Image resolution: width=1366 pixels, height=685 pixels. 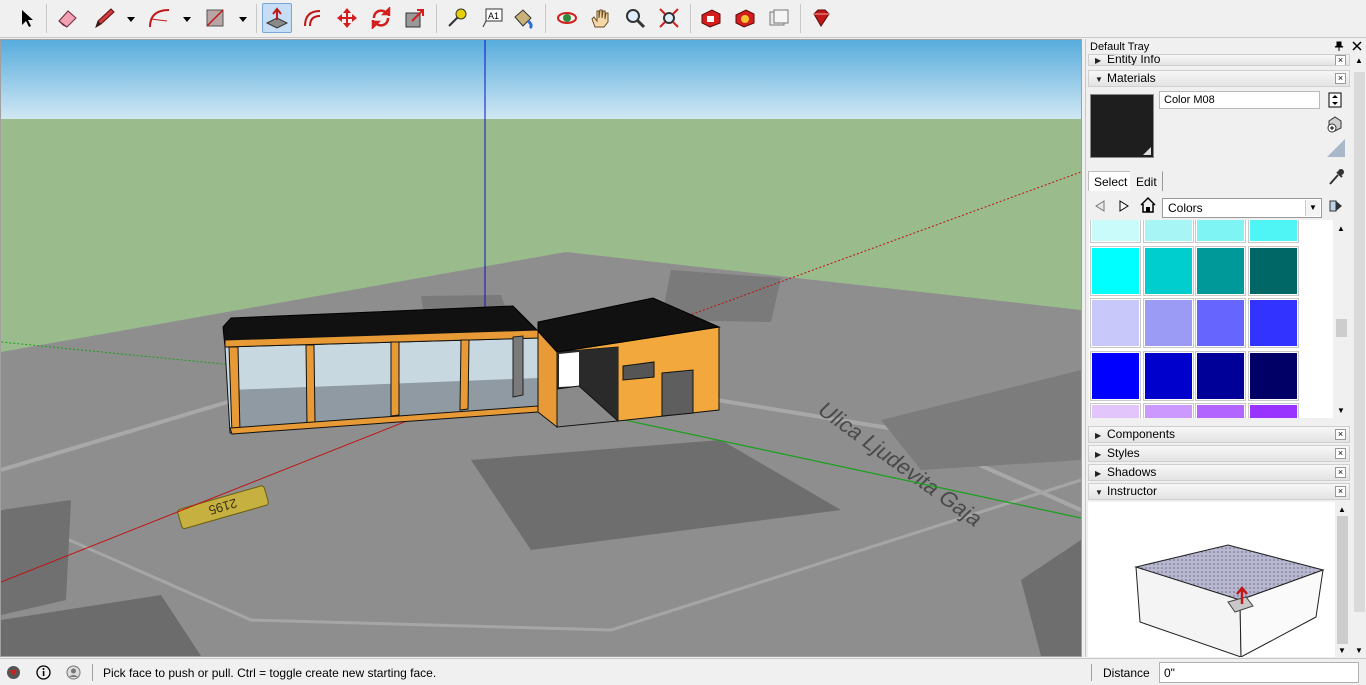 What do you see at coordinates (215, 18) in the screenshot?
I see `rectangle-icon` at bounding box center [215, 18].